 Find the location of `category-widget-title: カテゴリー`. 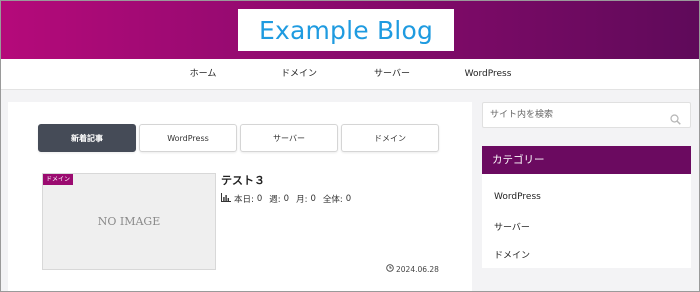

category-widget-title: カテゴリー is located at coordinates (586, 160).